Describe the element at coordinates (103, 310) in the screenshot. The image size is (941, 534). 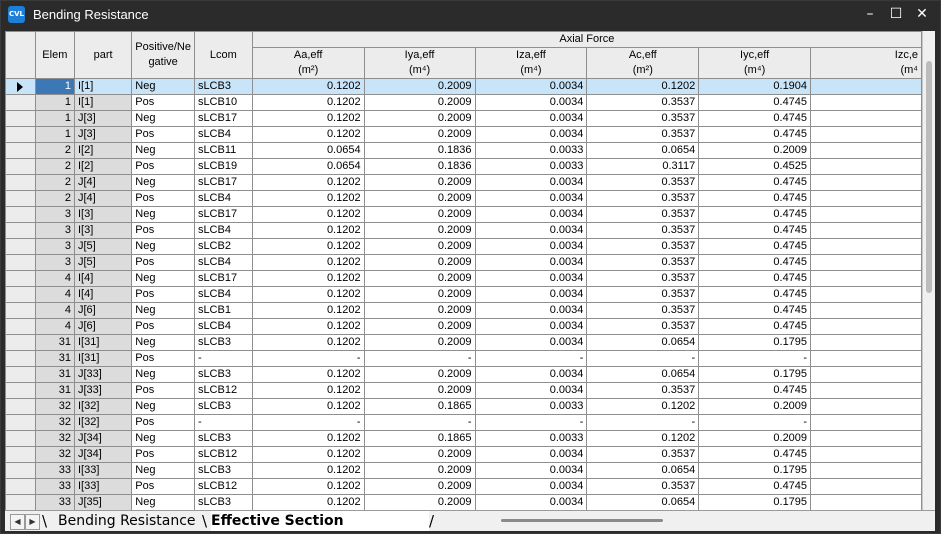
I see `cell-part: J[6]` at that location.